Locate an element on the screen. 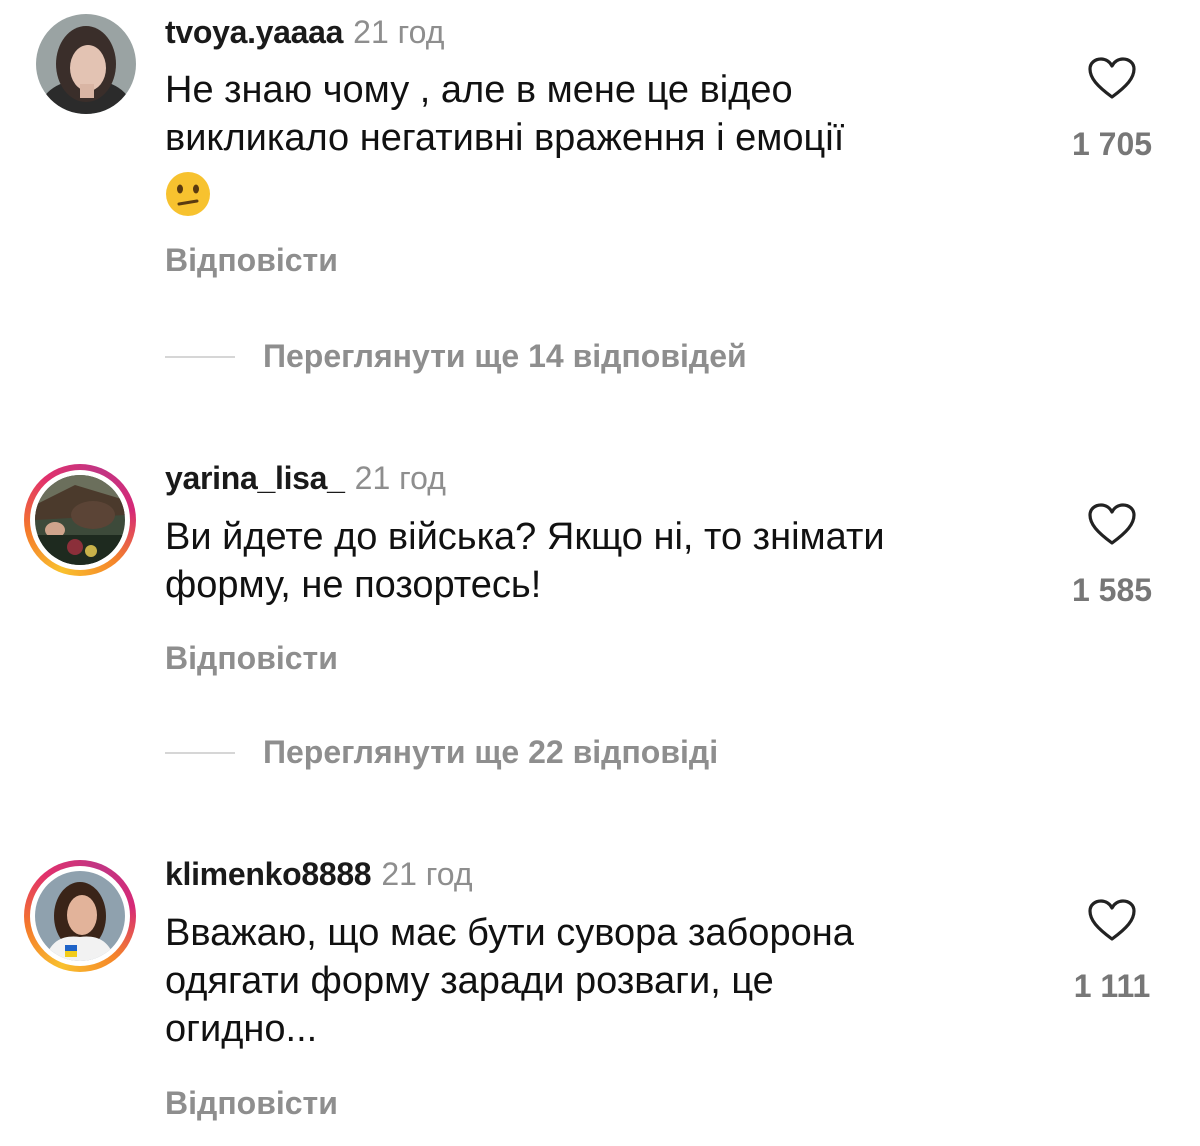 This screenshot has width=1200, height=1146. comment-header: klimenko8888 21 год is located at coordinates (319, 874).